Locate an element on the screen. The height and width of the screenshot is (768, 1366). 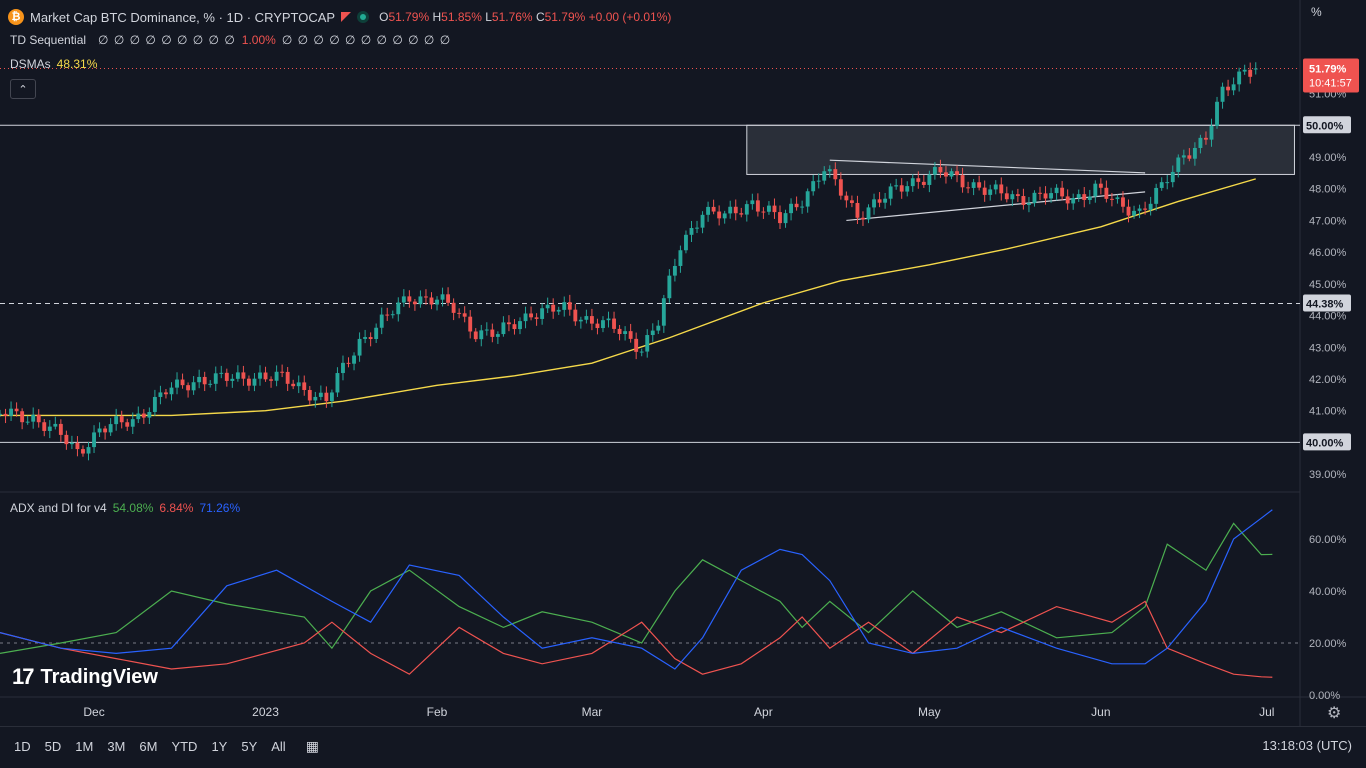
range-5y-button: 5Y is located at coordinates (249, 746).